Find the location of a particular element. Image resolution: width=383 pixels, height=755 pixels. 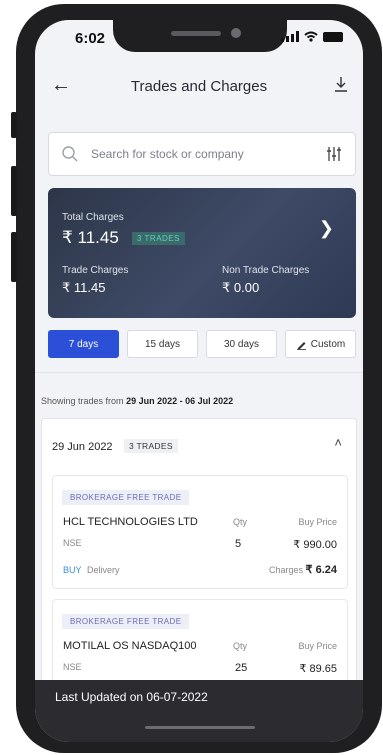

period-label: 7 days is located at coordinates (83, 344).